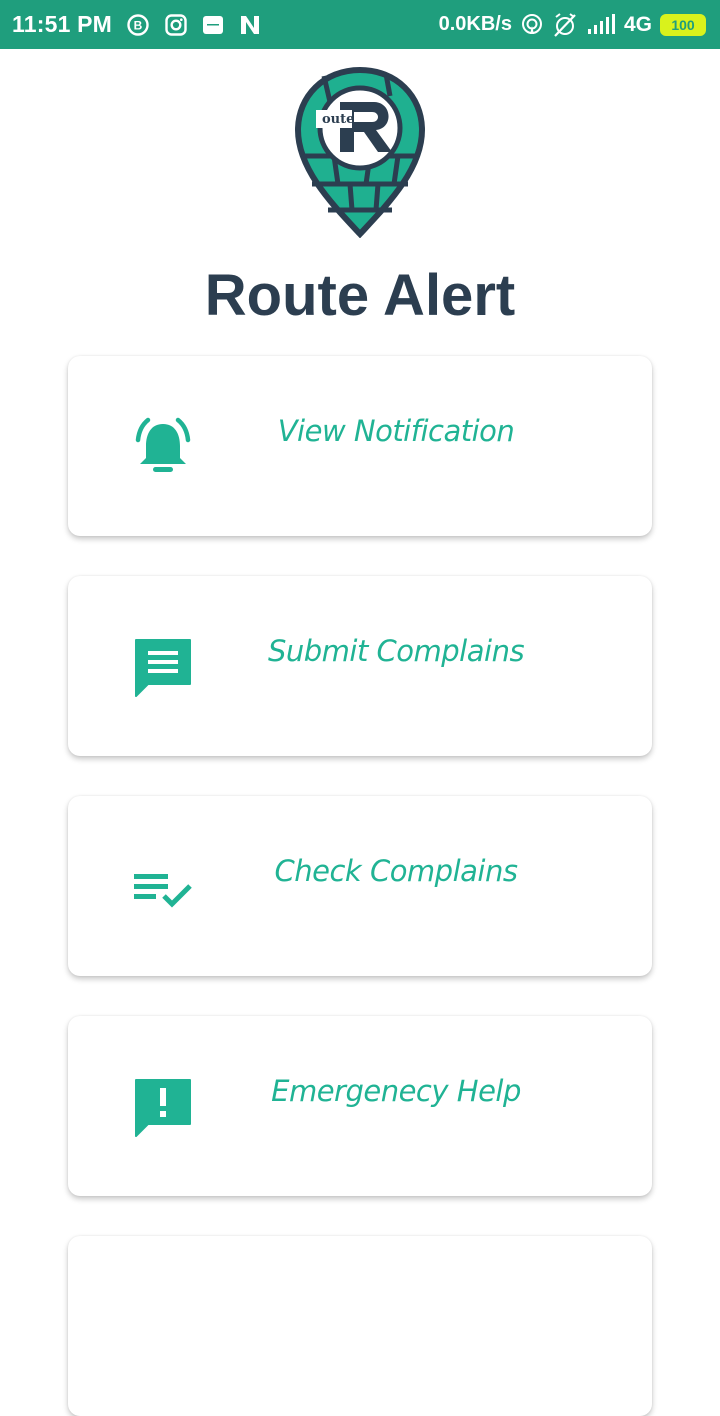 The image size is (720, 1416). Describe the element at coordinates (396, 1091) in the screenshot. I see `emergency-help-label: Emergenecy Help` at that location.